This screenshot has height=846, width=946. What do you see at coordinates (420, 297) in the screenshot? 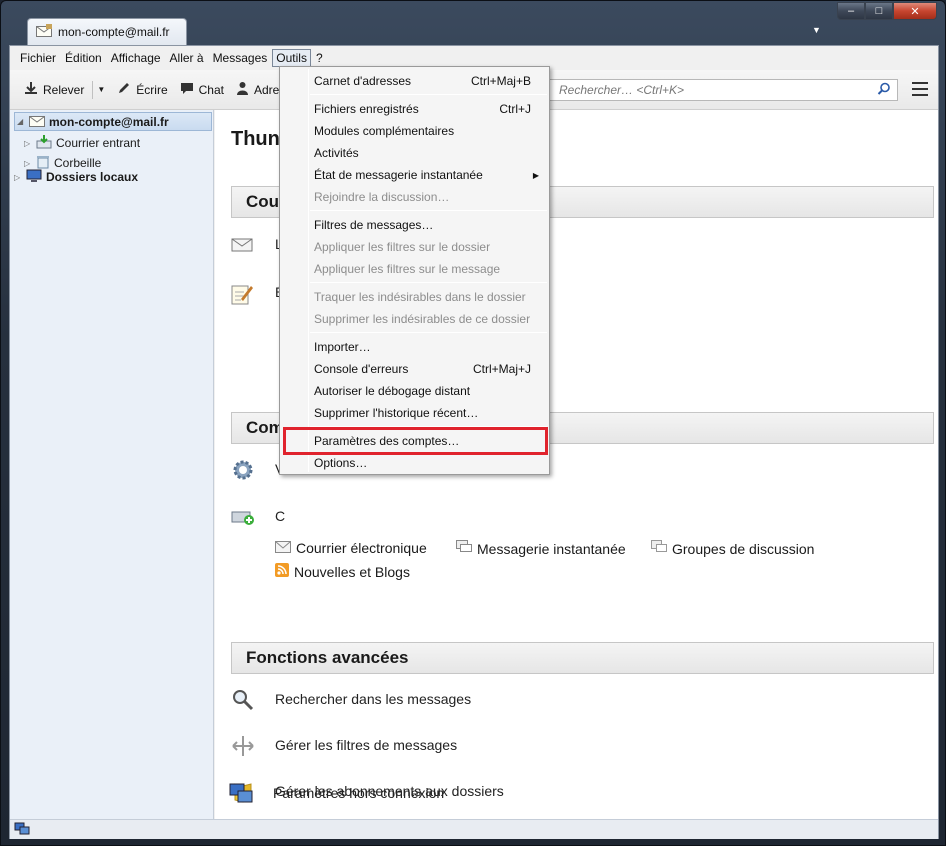
I see `menu-item-label: Traquer les indésirables dans le dossier` at bounding box center [420, 297].